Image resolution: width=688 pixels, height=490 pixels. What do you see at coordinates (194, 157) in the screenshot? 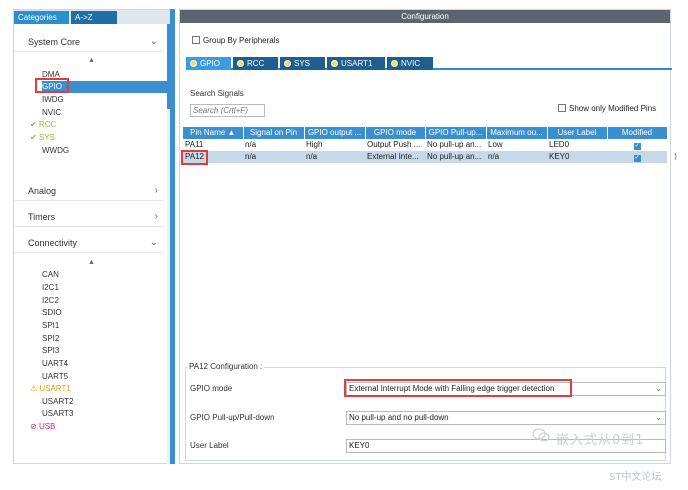
I see `pa12-highlight-box` at bounding box center [194, 157].